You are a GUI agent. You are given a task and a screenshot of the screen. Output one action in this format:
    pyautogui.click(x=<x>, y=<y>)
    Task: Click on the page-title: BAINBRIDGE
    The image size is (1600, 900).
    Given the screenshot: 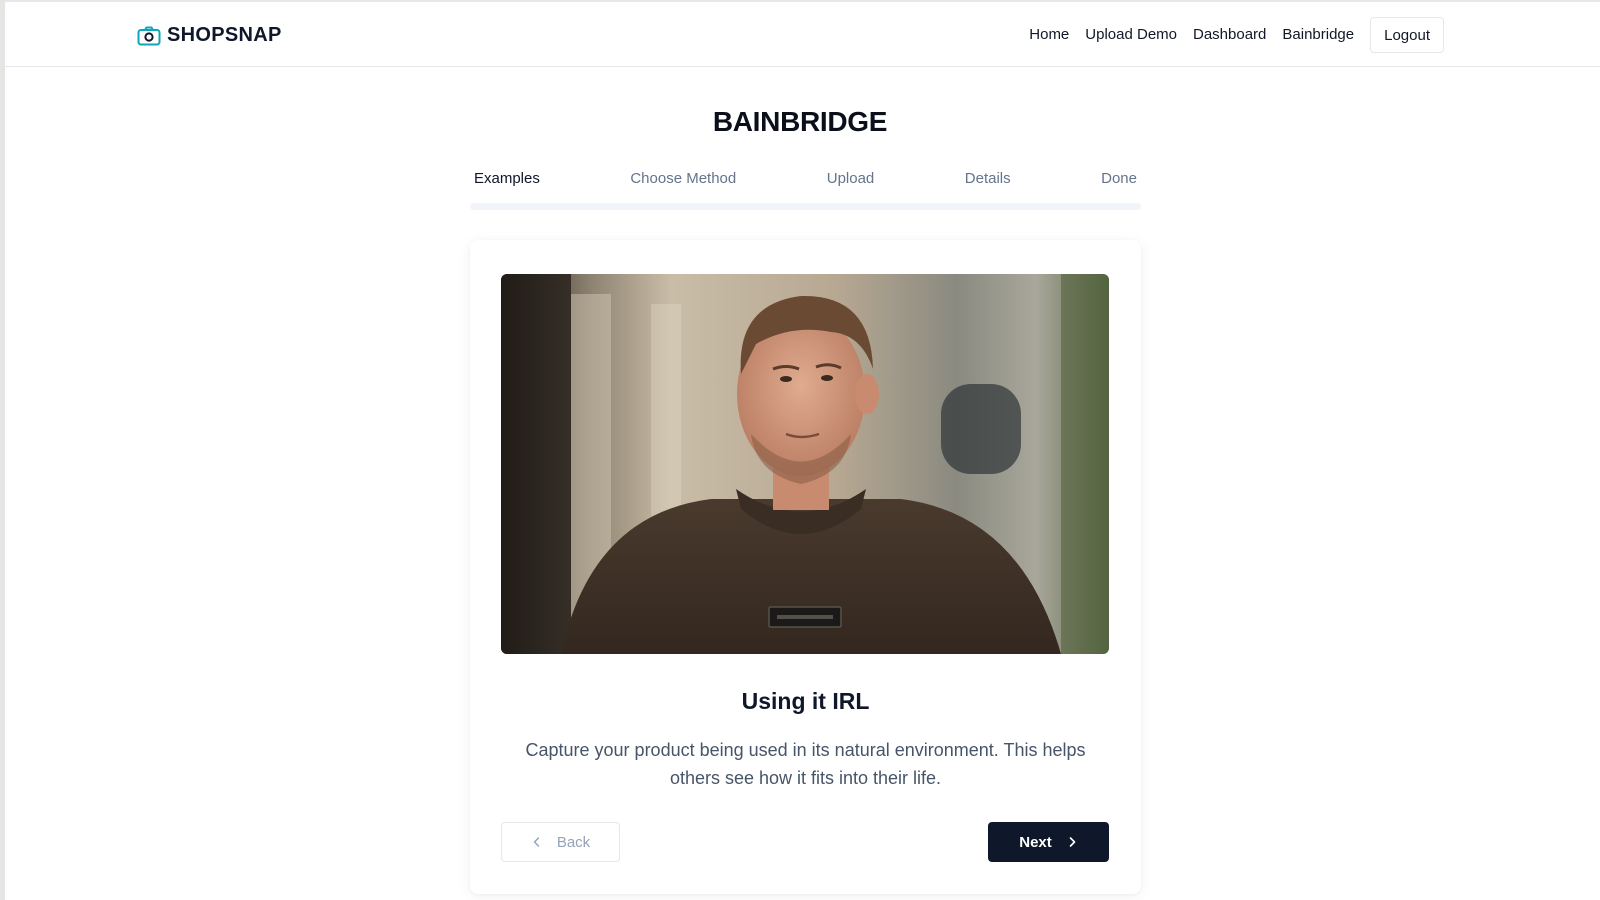 What is the action you would take?
    pyautogui.click(x=800, y=121)
    